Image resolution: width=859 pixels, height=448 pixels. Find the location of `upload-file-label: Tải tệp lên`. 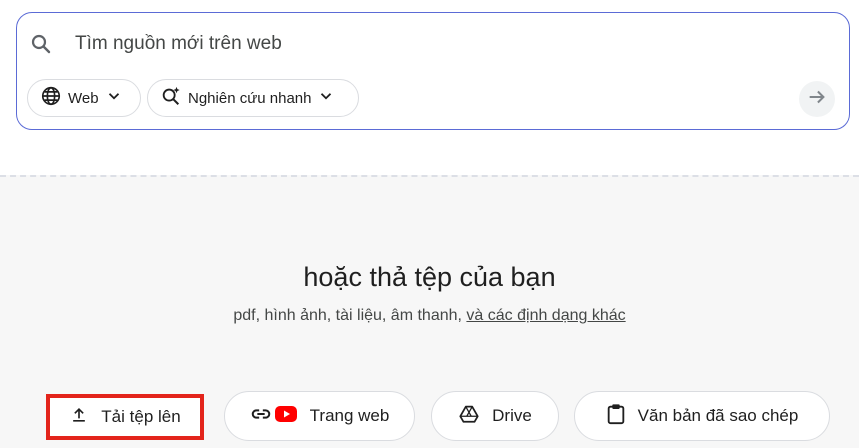

upload-file-label: Tải tệp lên is located at coordinates (141, 416).